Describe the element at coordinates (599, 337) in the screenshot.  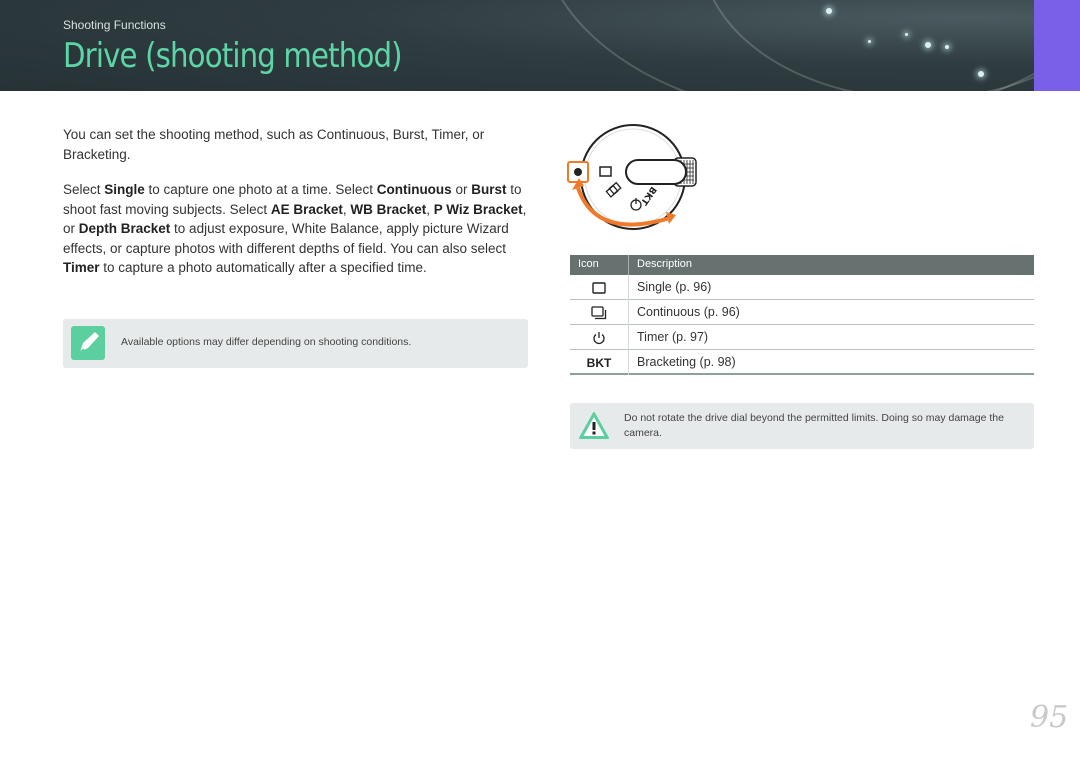
I see `timer-icon` at that location.